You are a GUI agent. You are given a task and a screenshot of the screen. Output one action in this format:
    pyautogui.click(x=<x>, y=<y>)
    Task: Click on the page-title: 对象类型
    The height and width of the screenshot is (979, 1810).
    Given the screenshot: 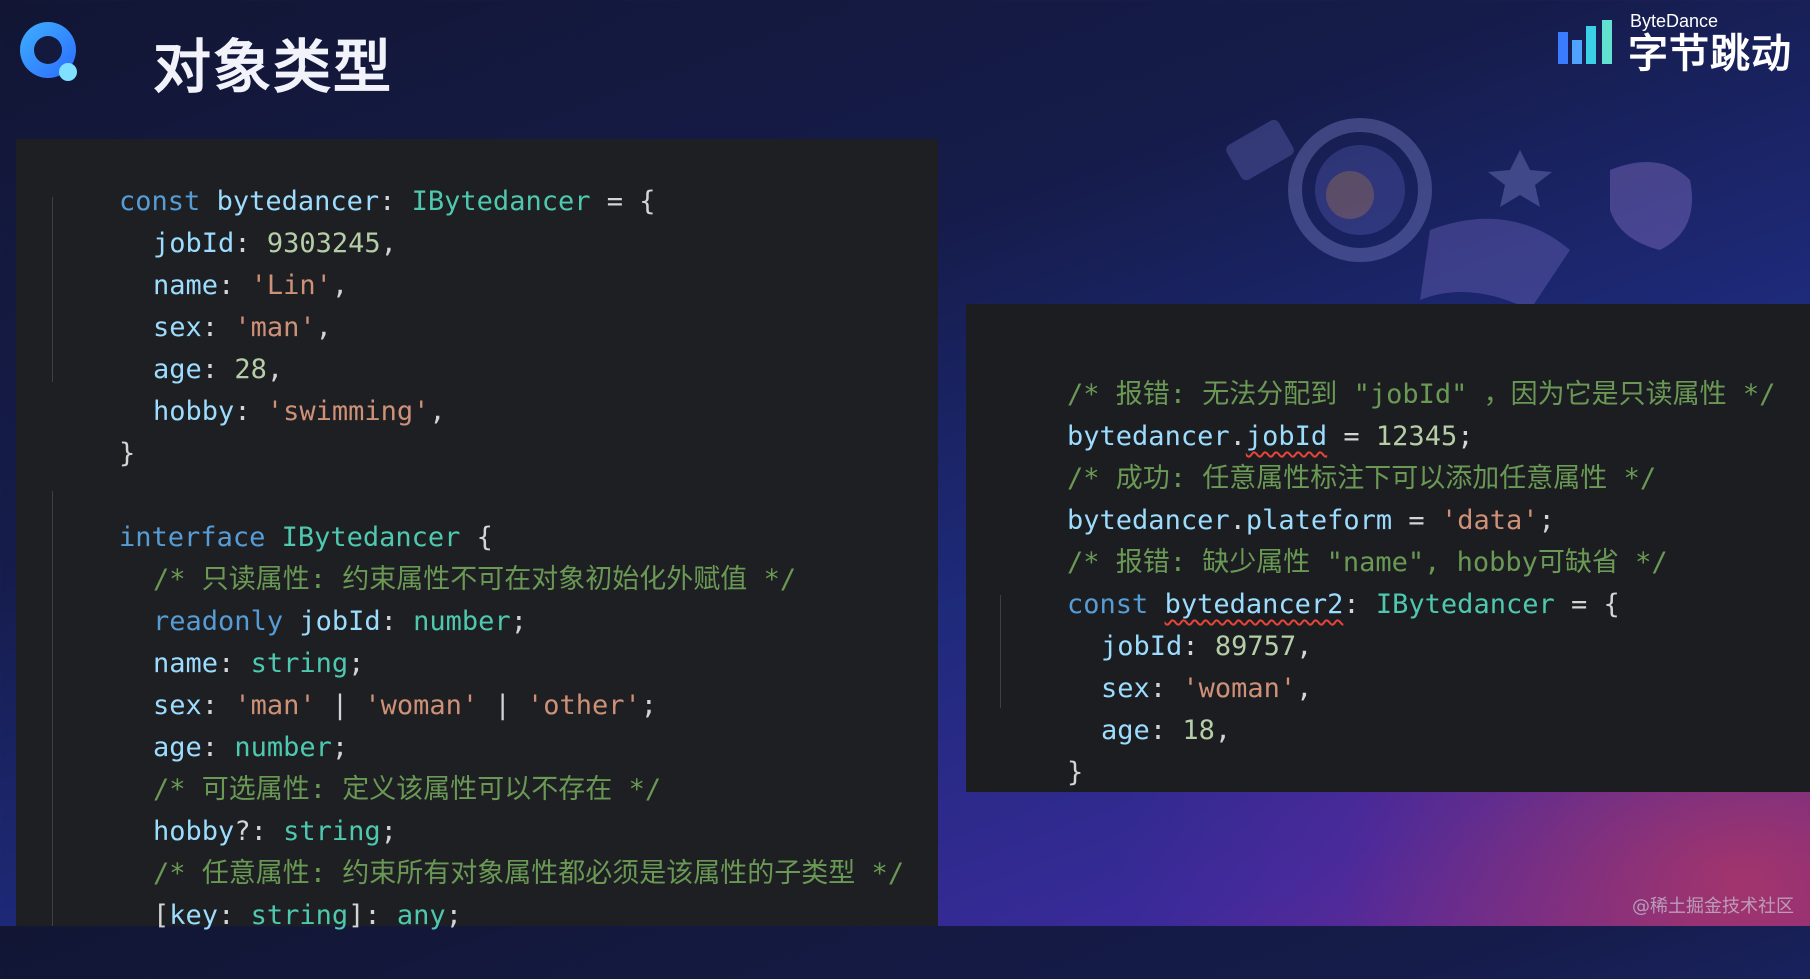 What is the action you would take?
    pyautogui.click(x=273, y=67)
    